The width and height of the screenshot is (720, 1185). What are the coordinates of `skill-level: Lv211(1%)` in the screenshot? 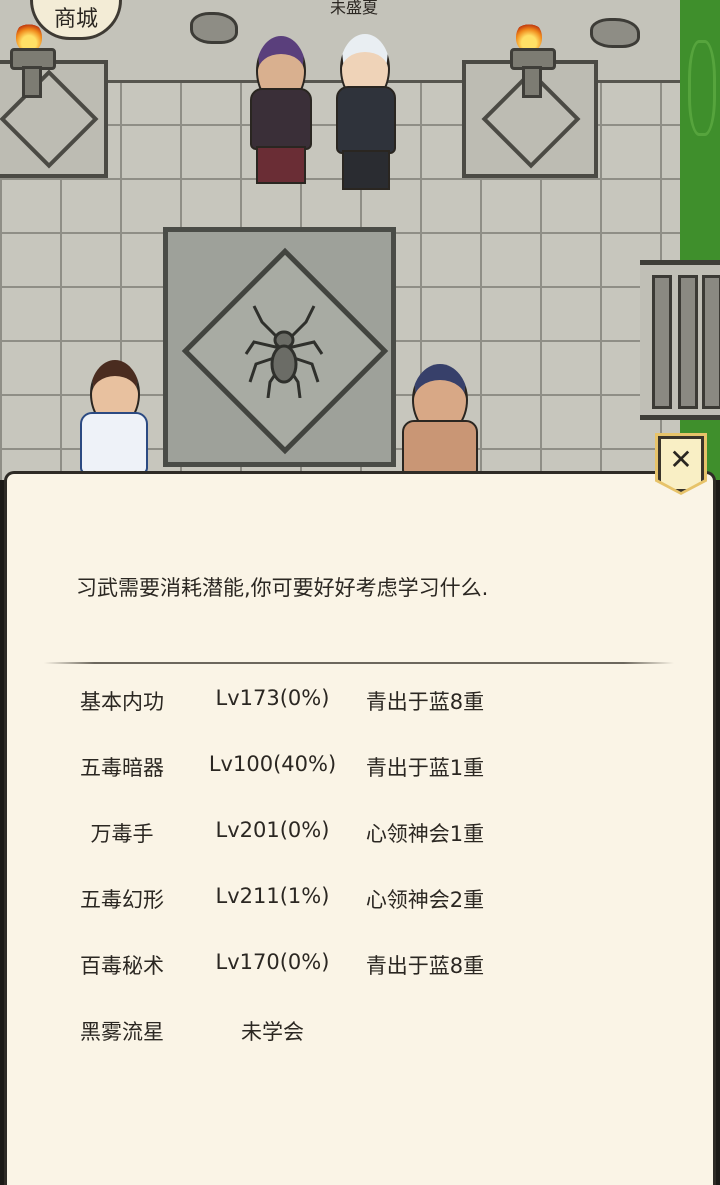 It's located at (272, 896).